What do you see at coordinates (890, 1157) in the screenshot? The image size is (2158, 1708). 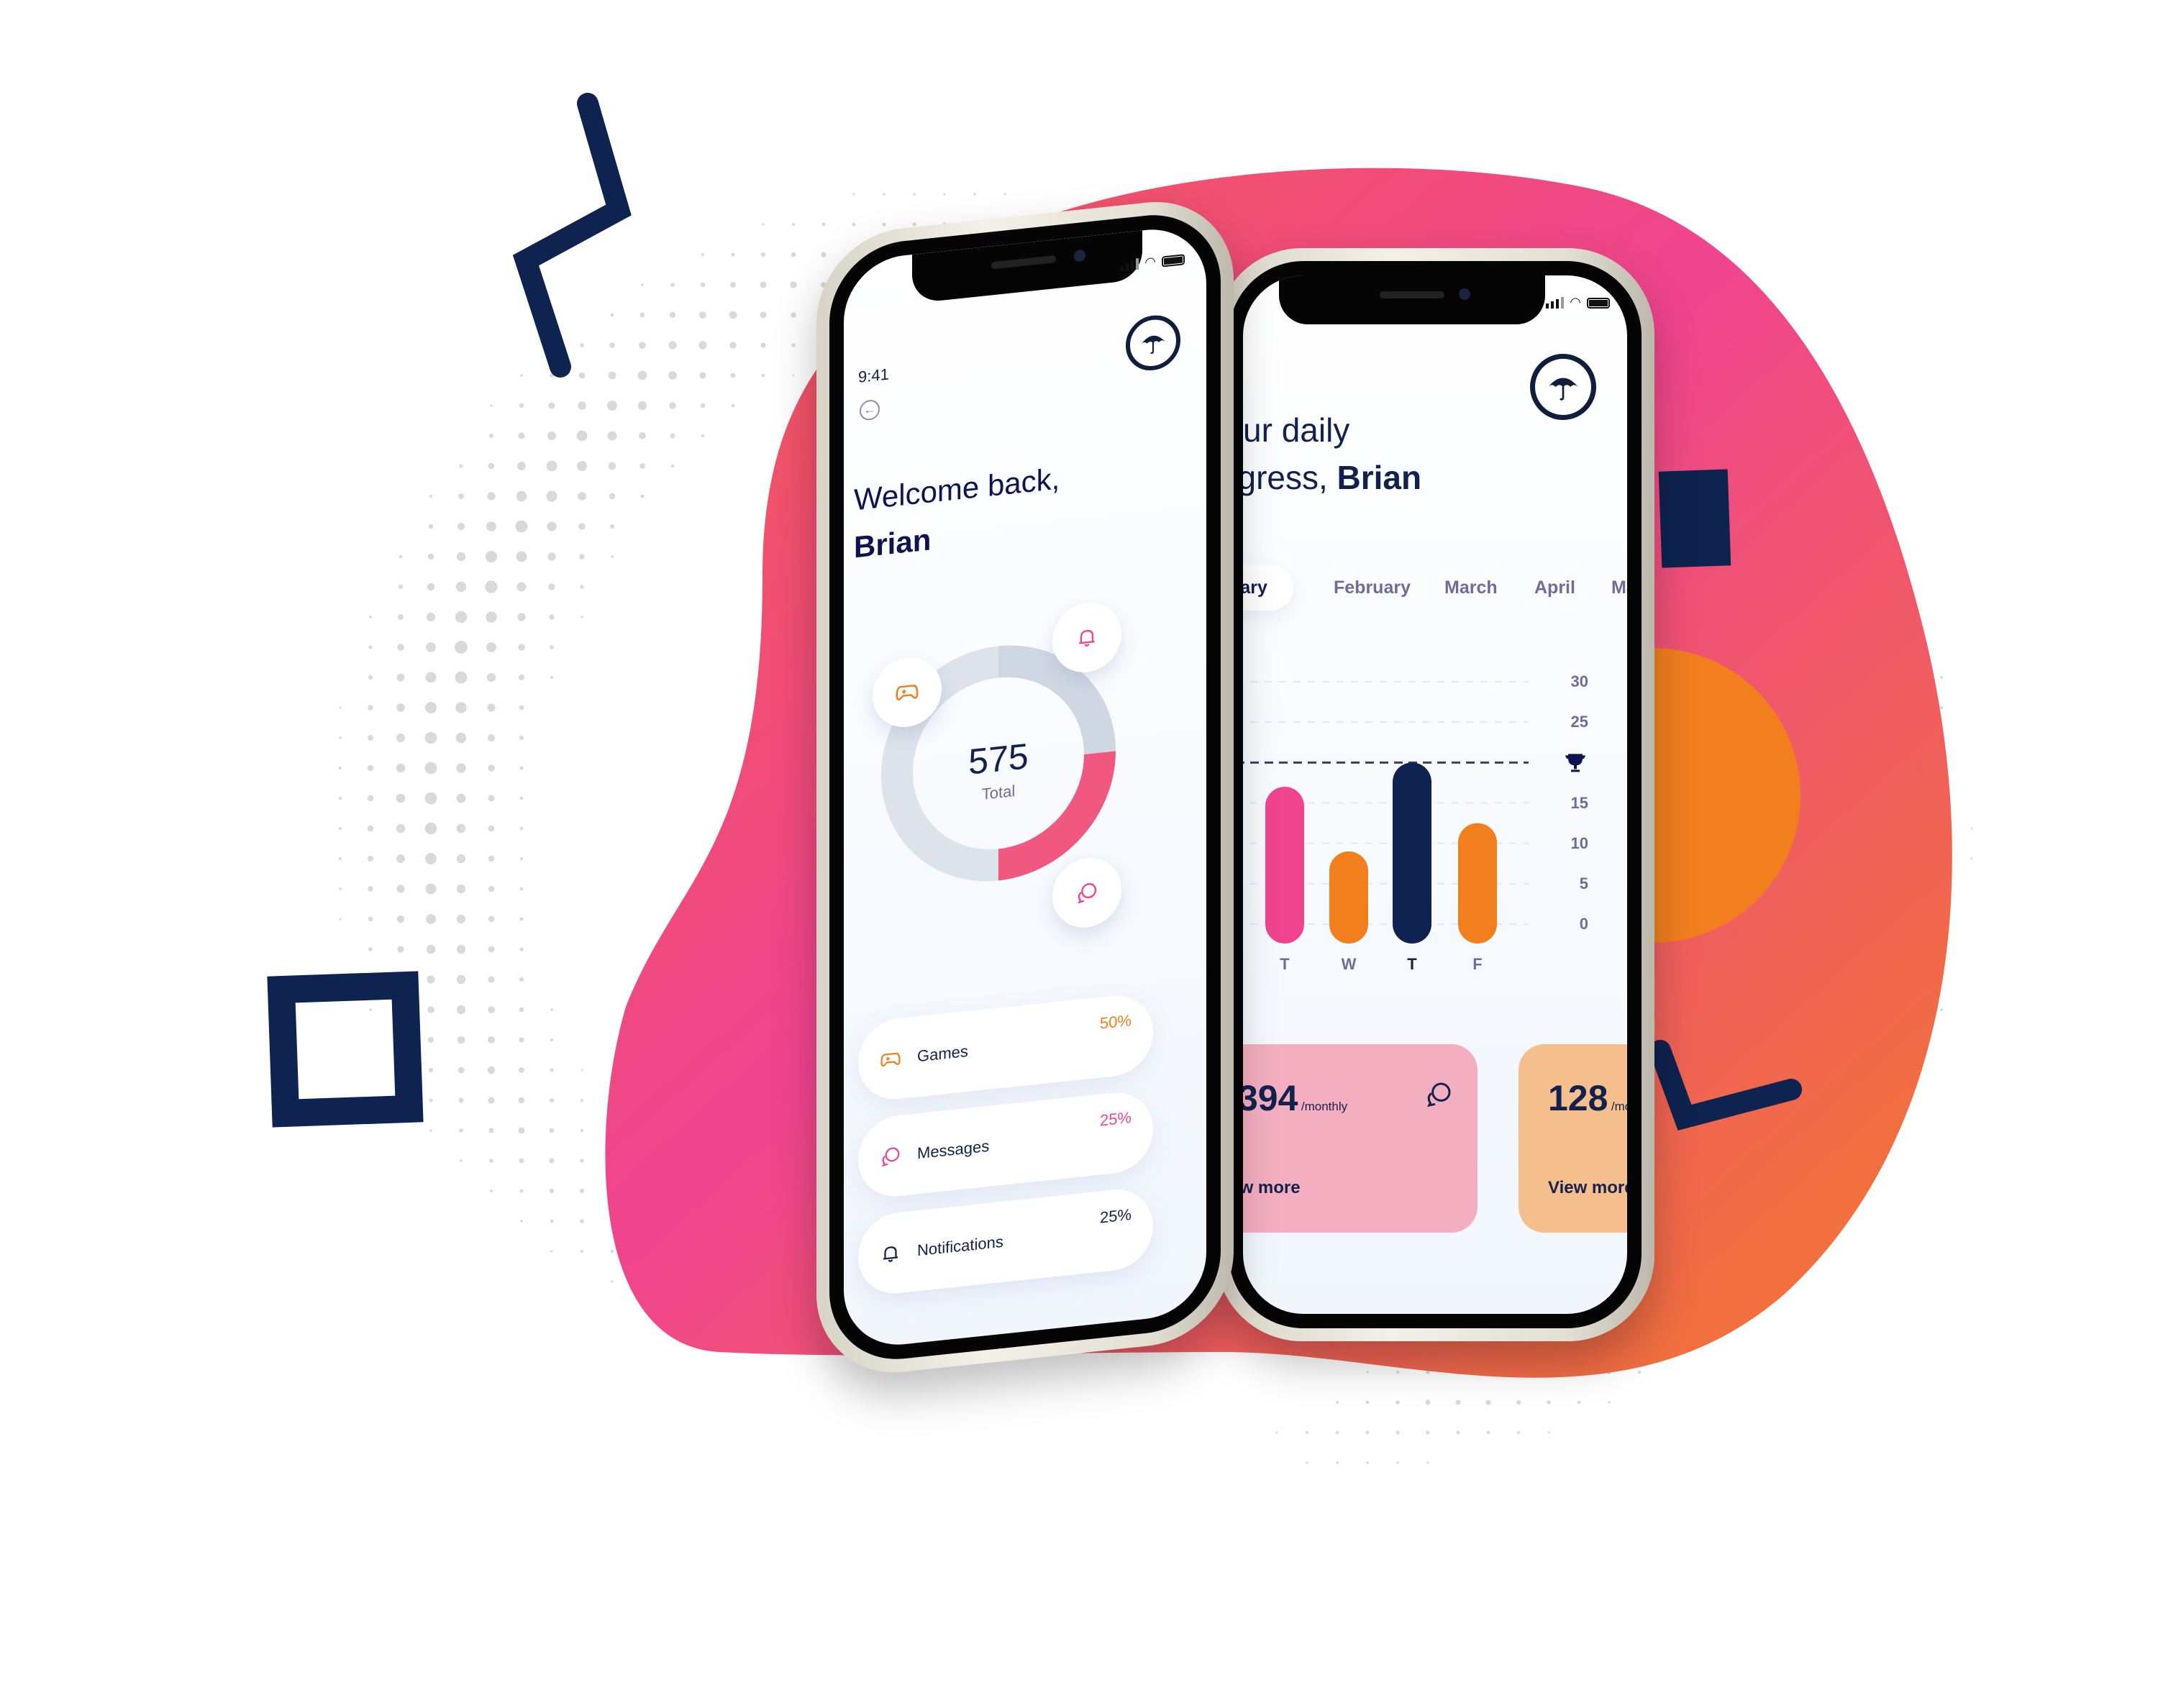 I see `chat-bubbles-icon` at bounding box center [890, 1157].